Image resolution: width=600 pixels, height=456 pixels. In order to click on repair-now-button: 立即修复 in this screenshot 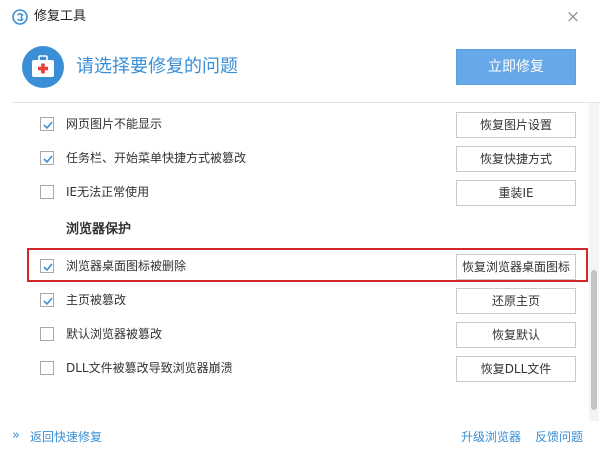, I will do `click(516, 67)`.